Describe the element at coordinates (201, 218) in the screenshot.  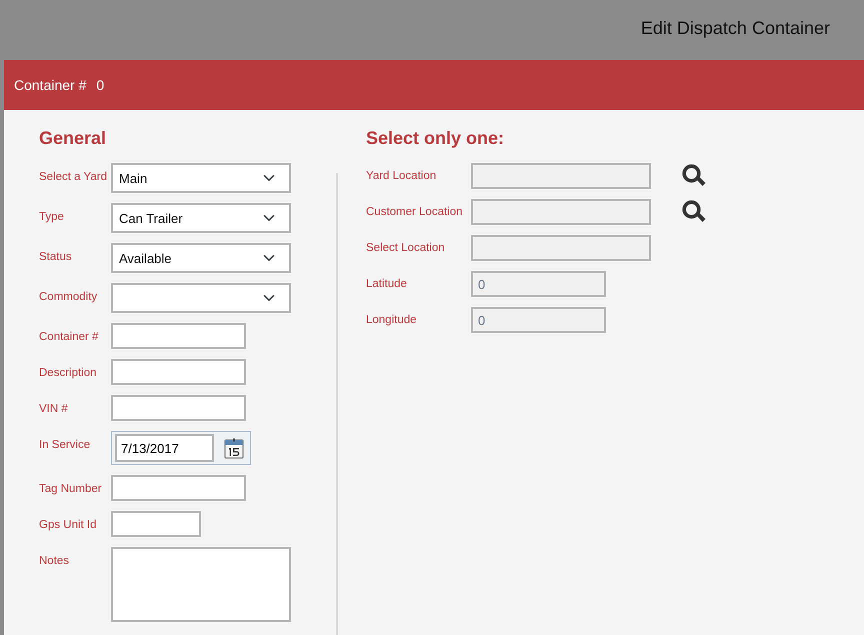
I see `dropdown: Can Trailer` at that location.